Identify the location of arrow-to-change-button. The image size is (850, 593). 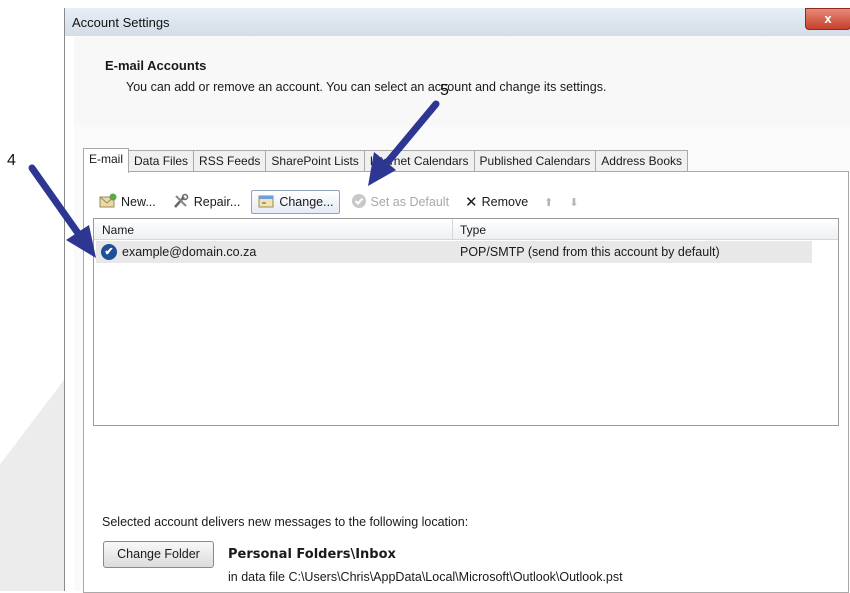
(404, 143).